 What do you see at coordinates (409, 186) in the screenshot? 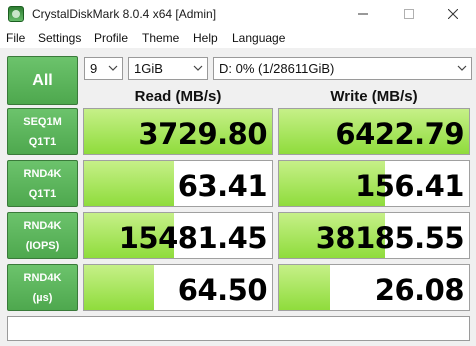
I see `write-result-value: 156.41` at bounding box center [409, 186].